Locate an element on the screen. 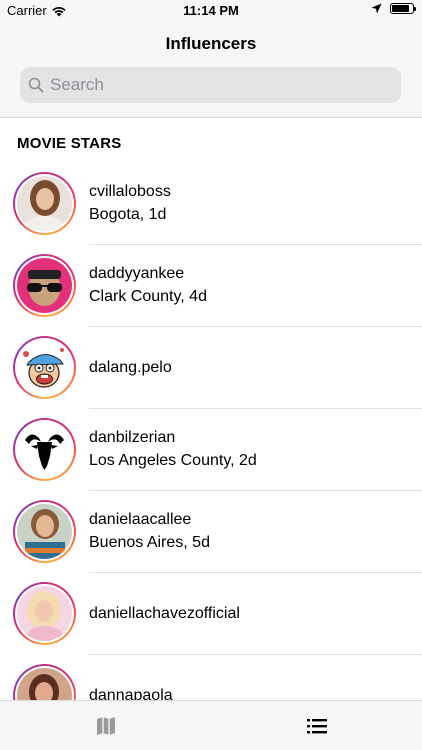 The image size is (422, 750). influencer-username: dalang.pelo is located at coordinates (130, 367).